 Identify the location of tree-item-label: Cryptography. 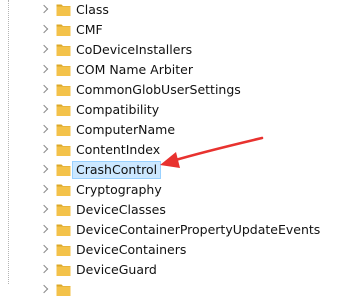
(119, 189).